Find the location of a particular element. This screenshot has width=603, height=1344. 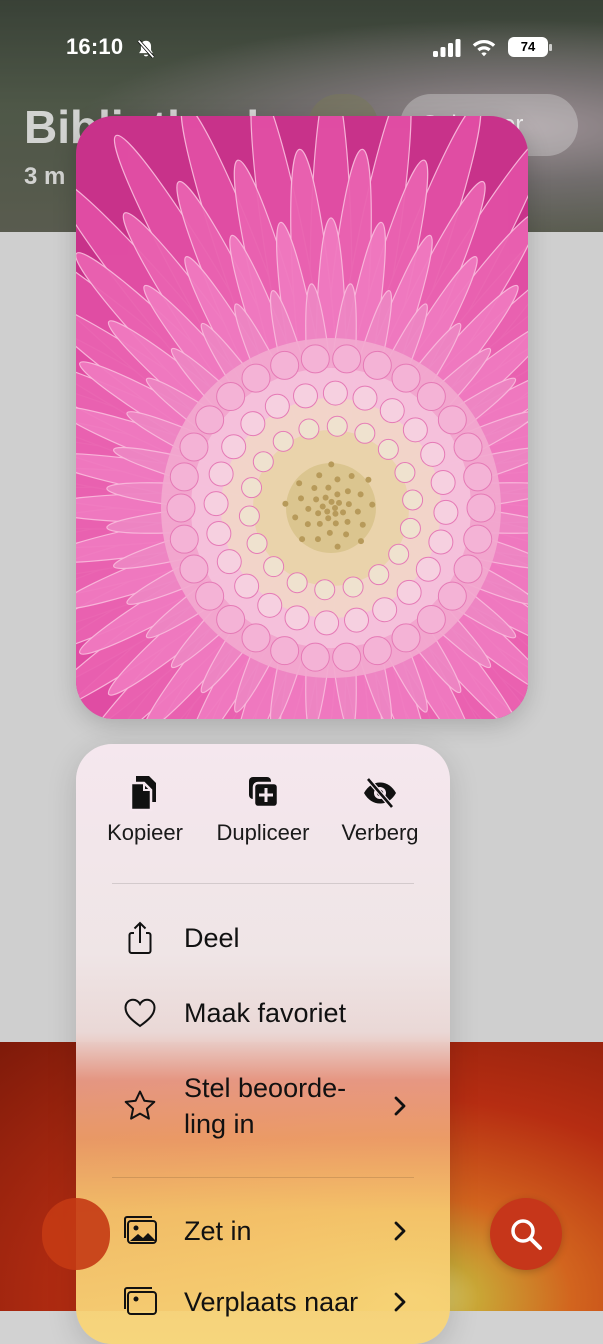

menu-item-favorite: Maak favoriet is located at coordinates (263, 1013).